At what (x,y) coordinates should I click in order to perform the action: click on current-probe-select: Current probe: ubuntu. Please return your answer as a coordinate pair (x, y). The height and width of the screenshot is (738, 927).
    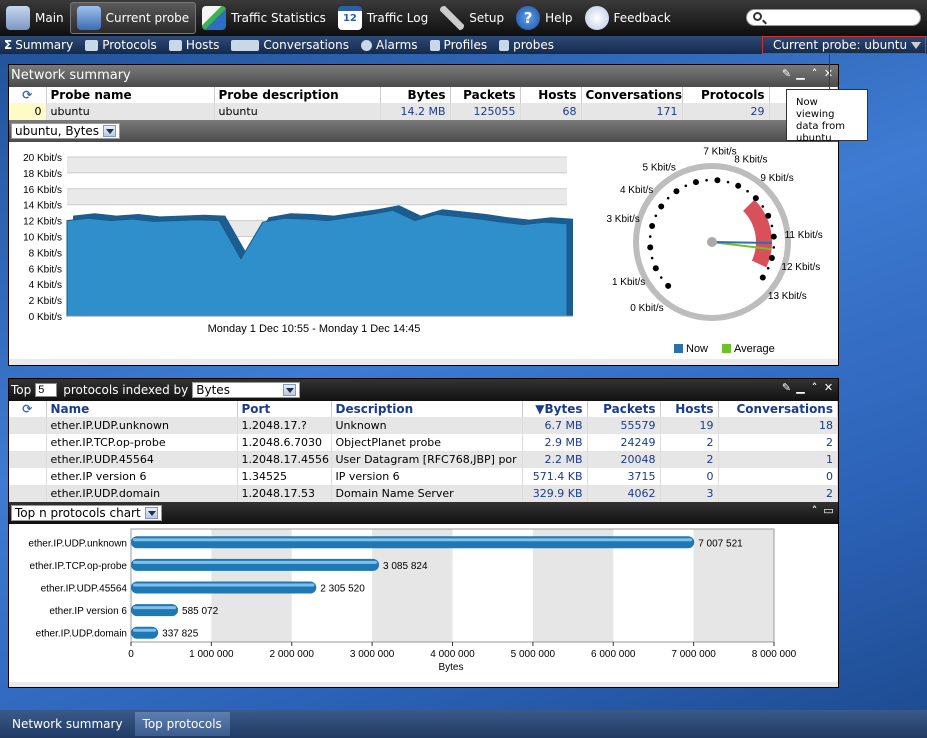
    Looking at the image, I should click on (844, 45).